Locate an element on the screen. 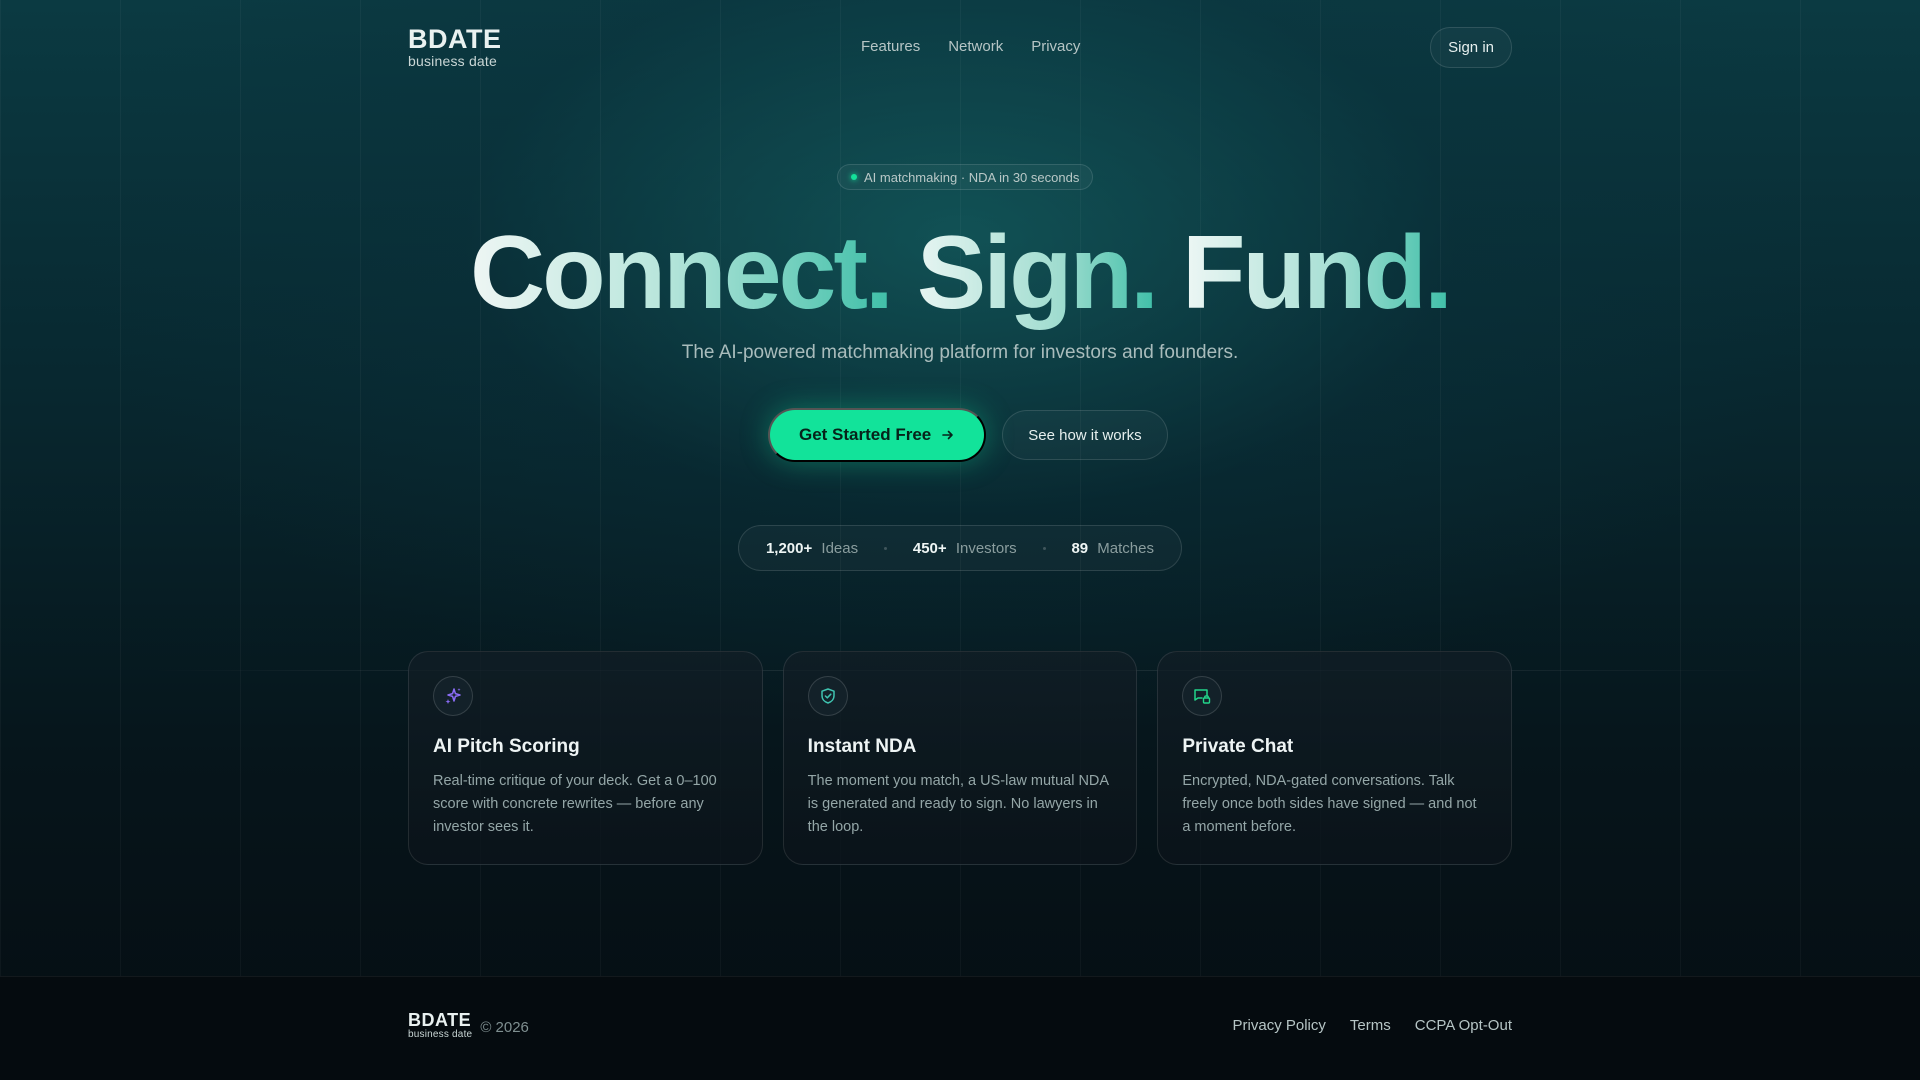 This screenshot has width=1920, height=1080. status-dot-icon is located at coordinates (854, 177).